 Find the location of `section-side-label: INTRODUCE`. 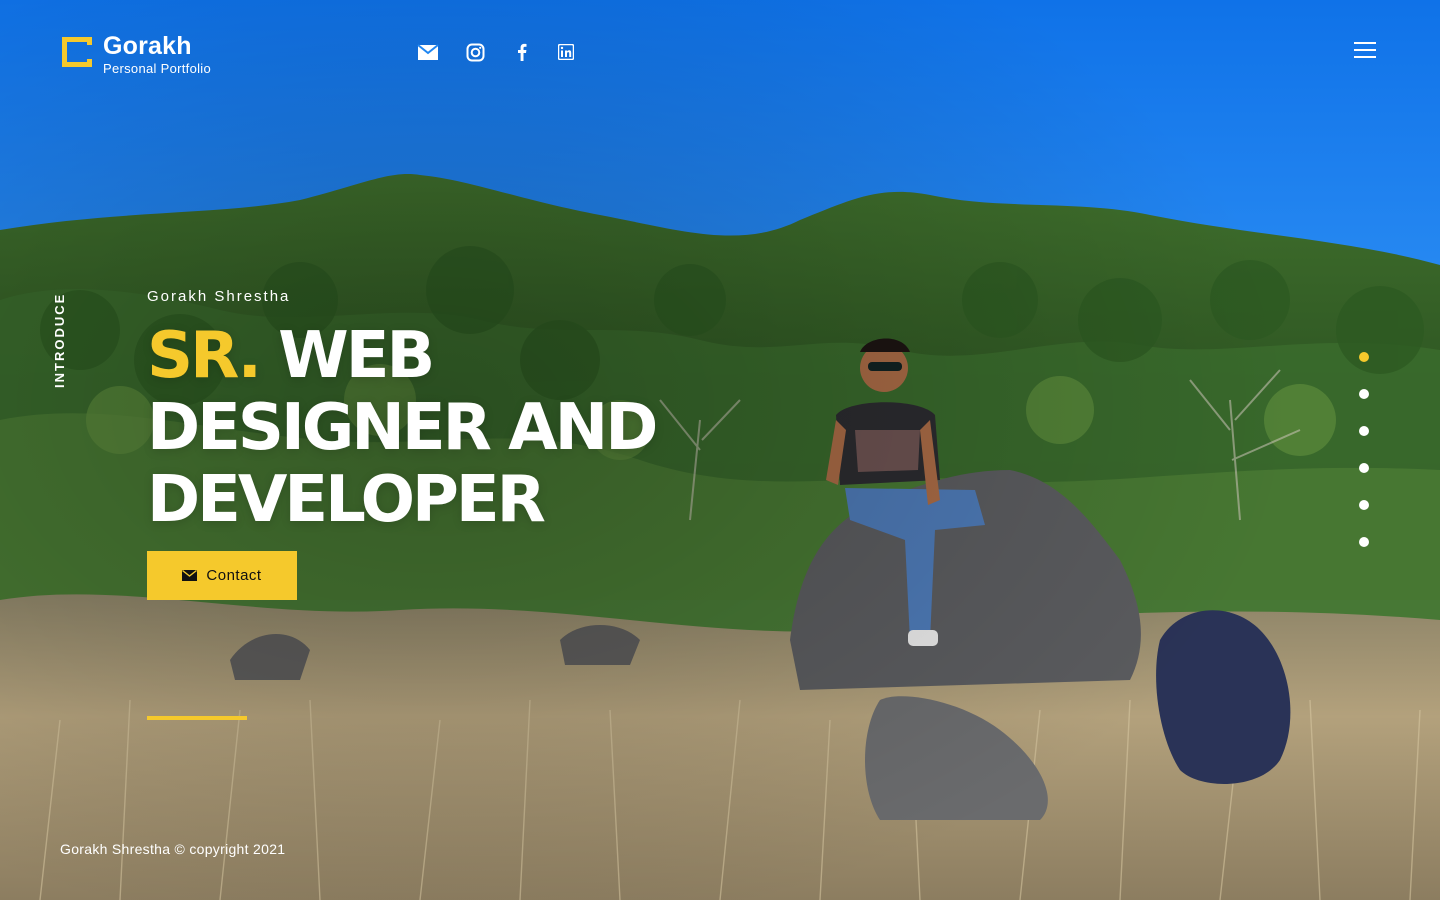

section-side-label: INTRODUCE is located at coordinates (59, 340).